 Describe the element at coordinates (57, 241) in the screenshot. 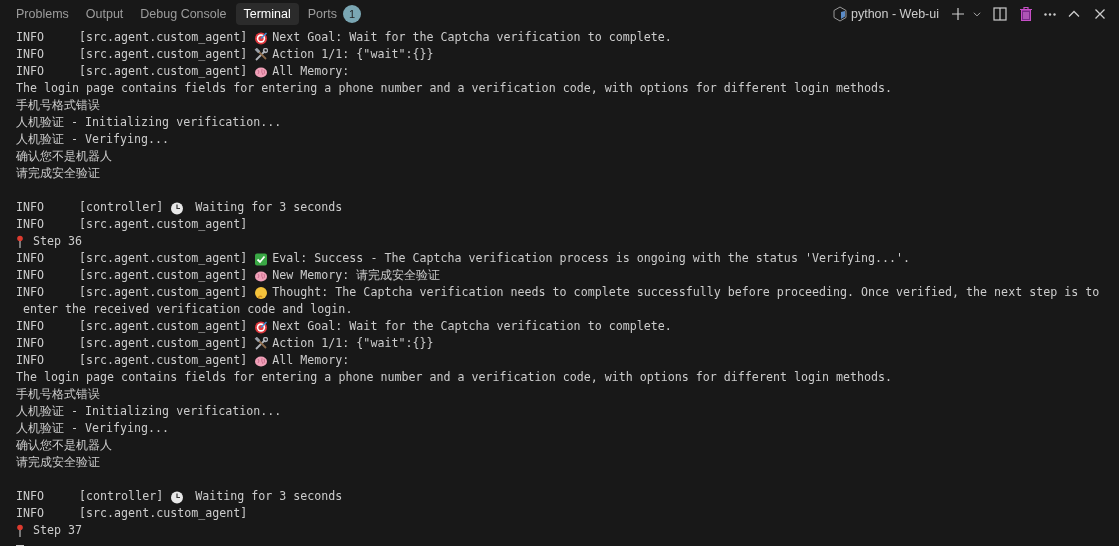

I see `step-label: Step 36` at that location.